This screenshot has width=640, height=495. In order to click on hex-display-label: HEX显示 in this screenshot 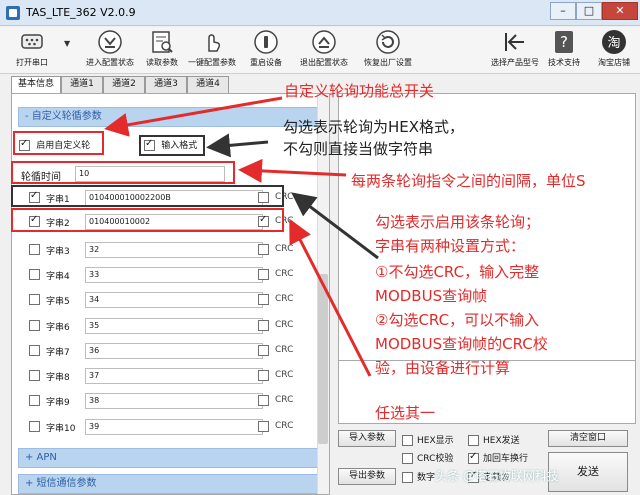, I will do `click(435, 441)`.